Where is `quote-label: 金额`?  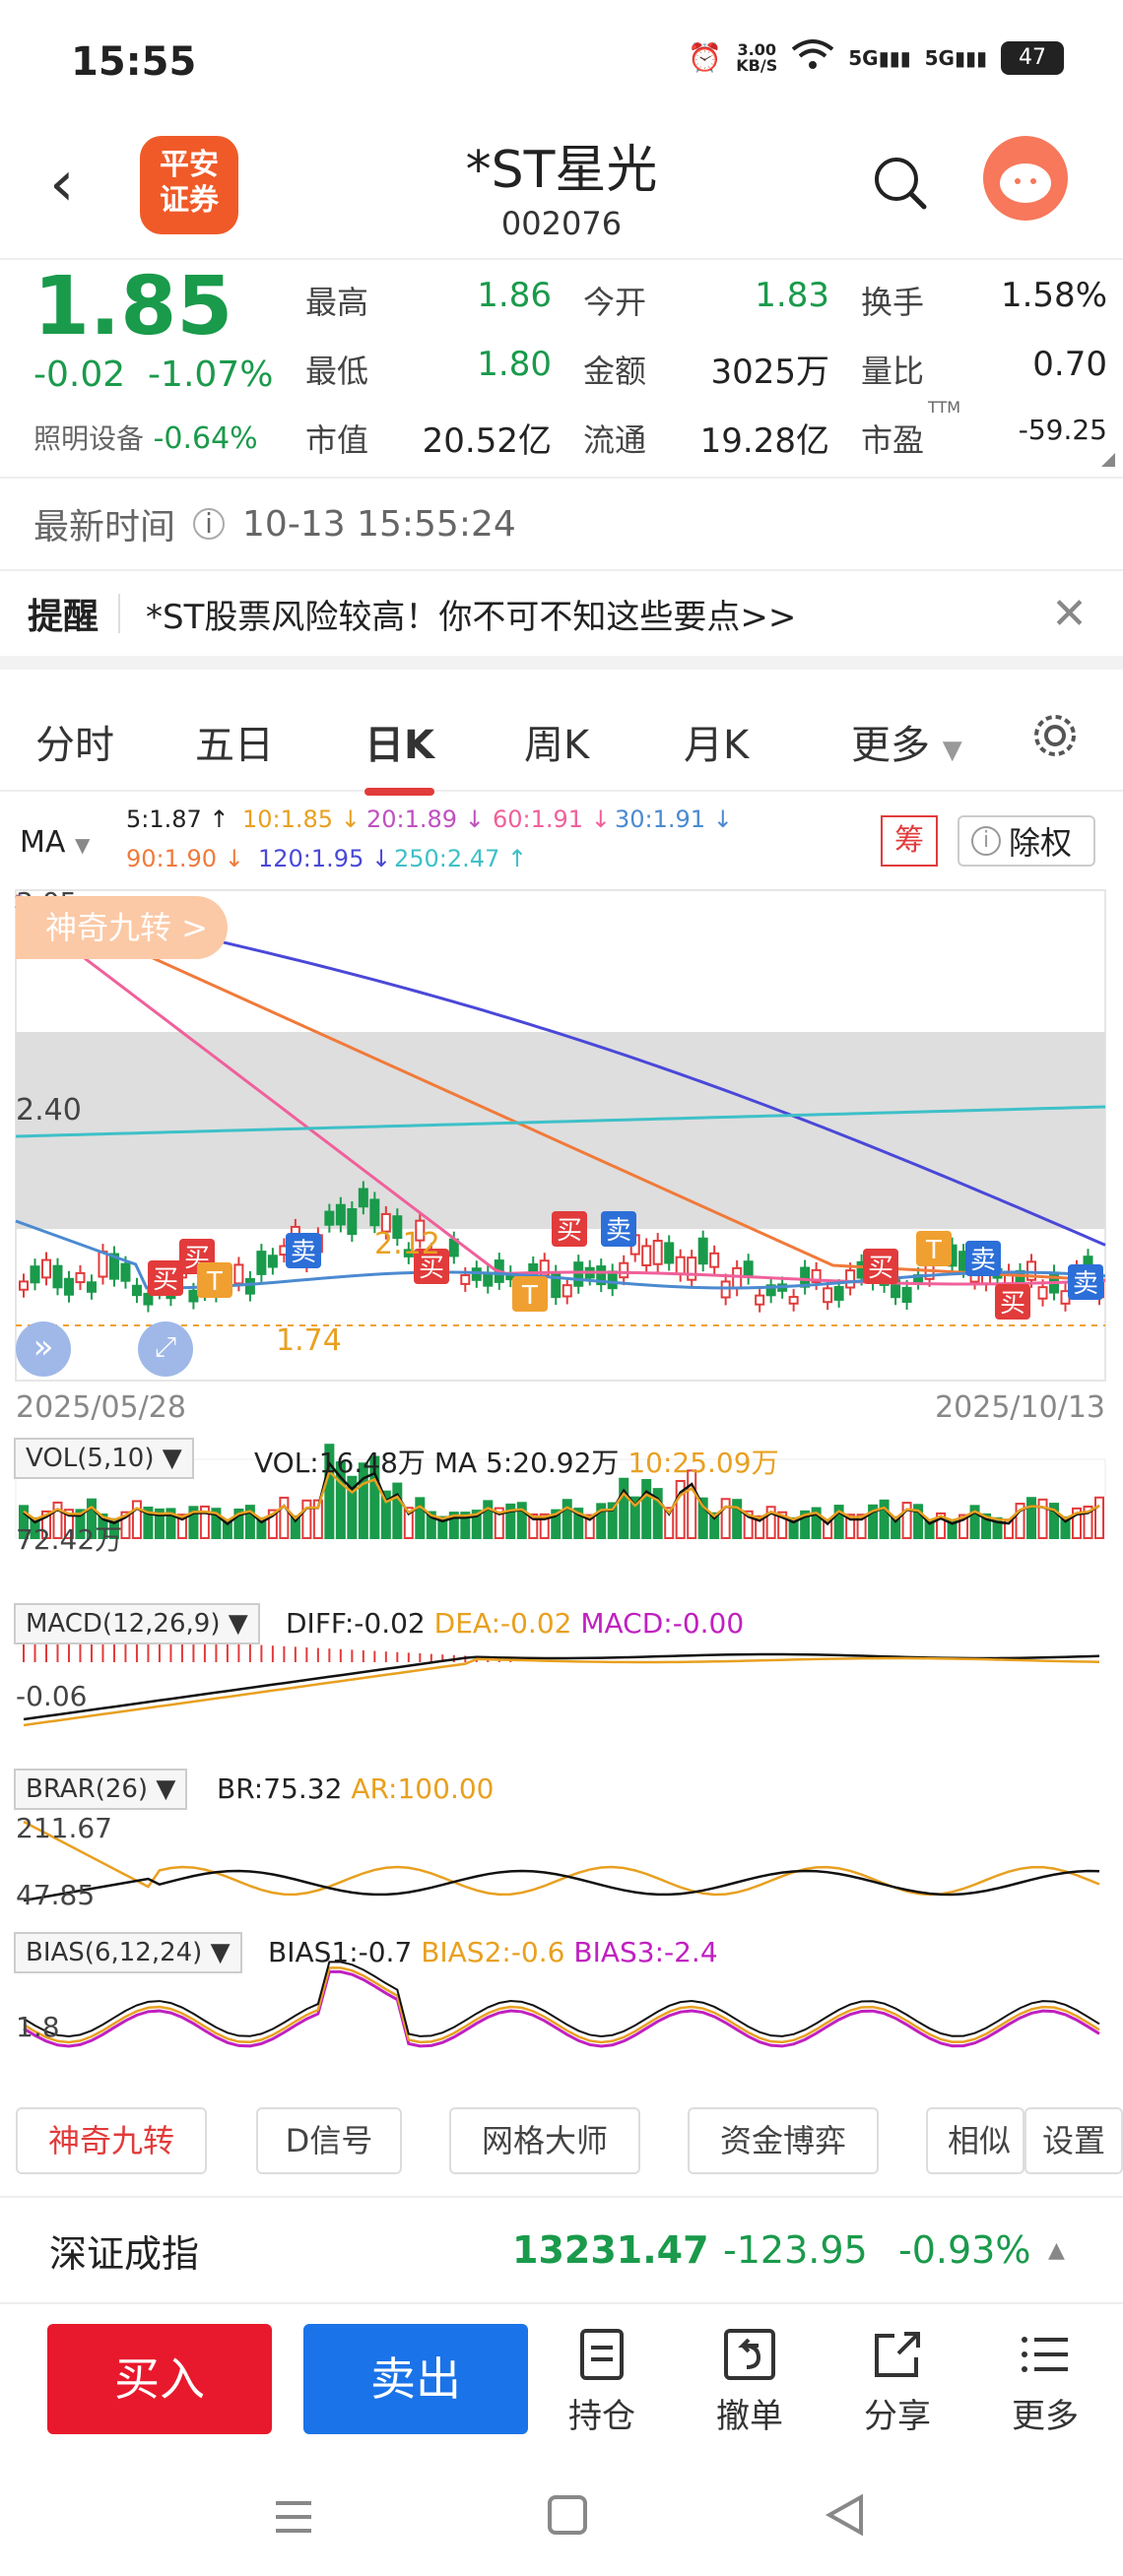
quote-label: 金额 is located at coordinates (615, 371).